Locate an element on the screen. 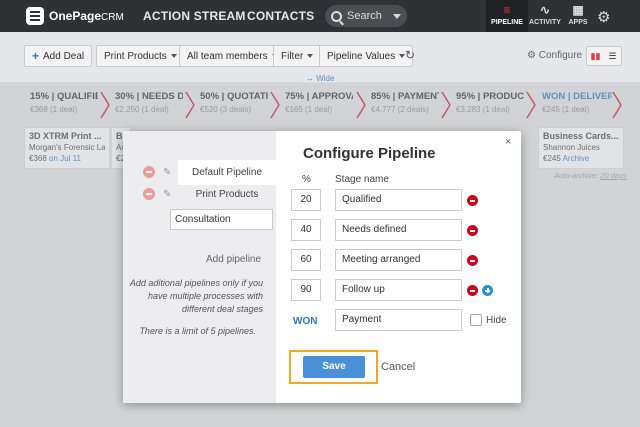 Image resolution: width=640 pixels, height=427 pixels. won-label: WON is located at coordinates (305, 321).